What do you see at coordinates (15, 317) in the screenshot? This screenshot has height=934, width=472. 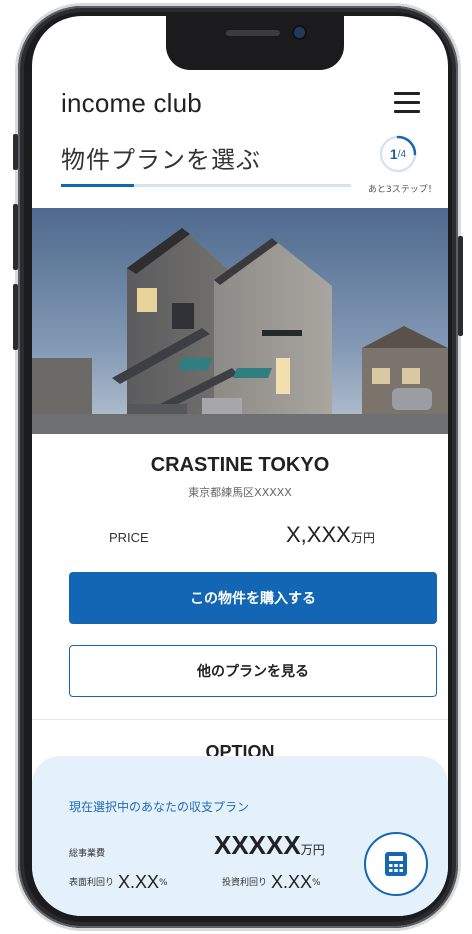 I see `volume-down-button` at bounding box center [15, 317].